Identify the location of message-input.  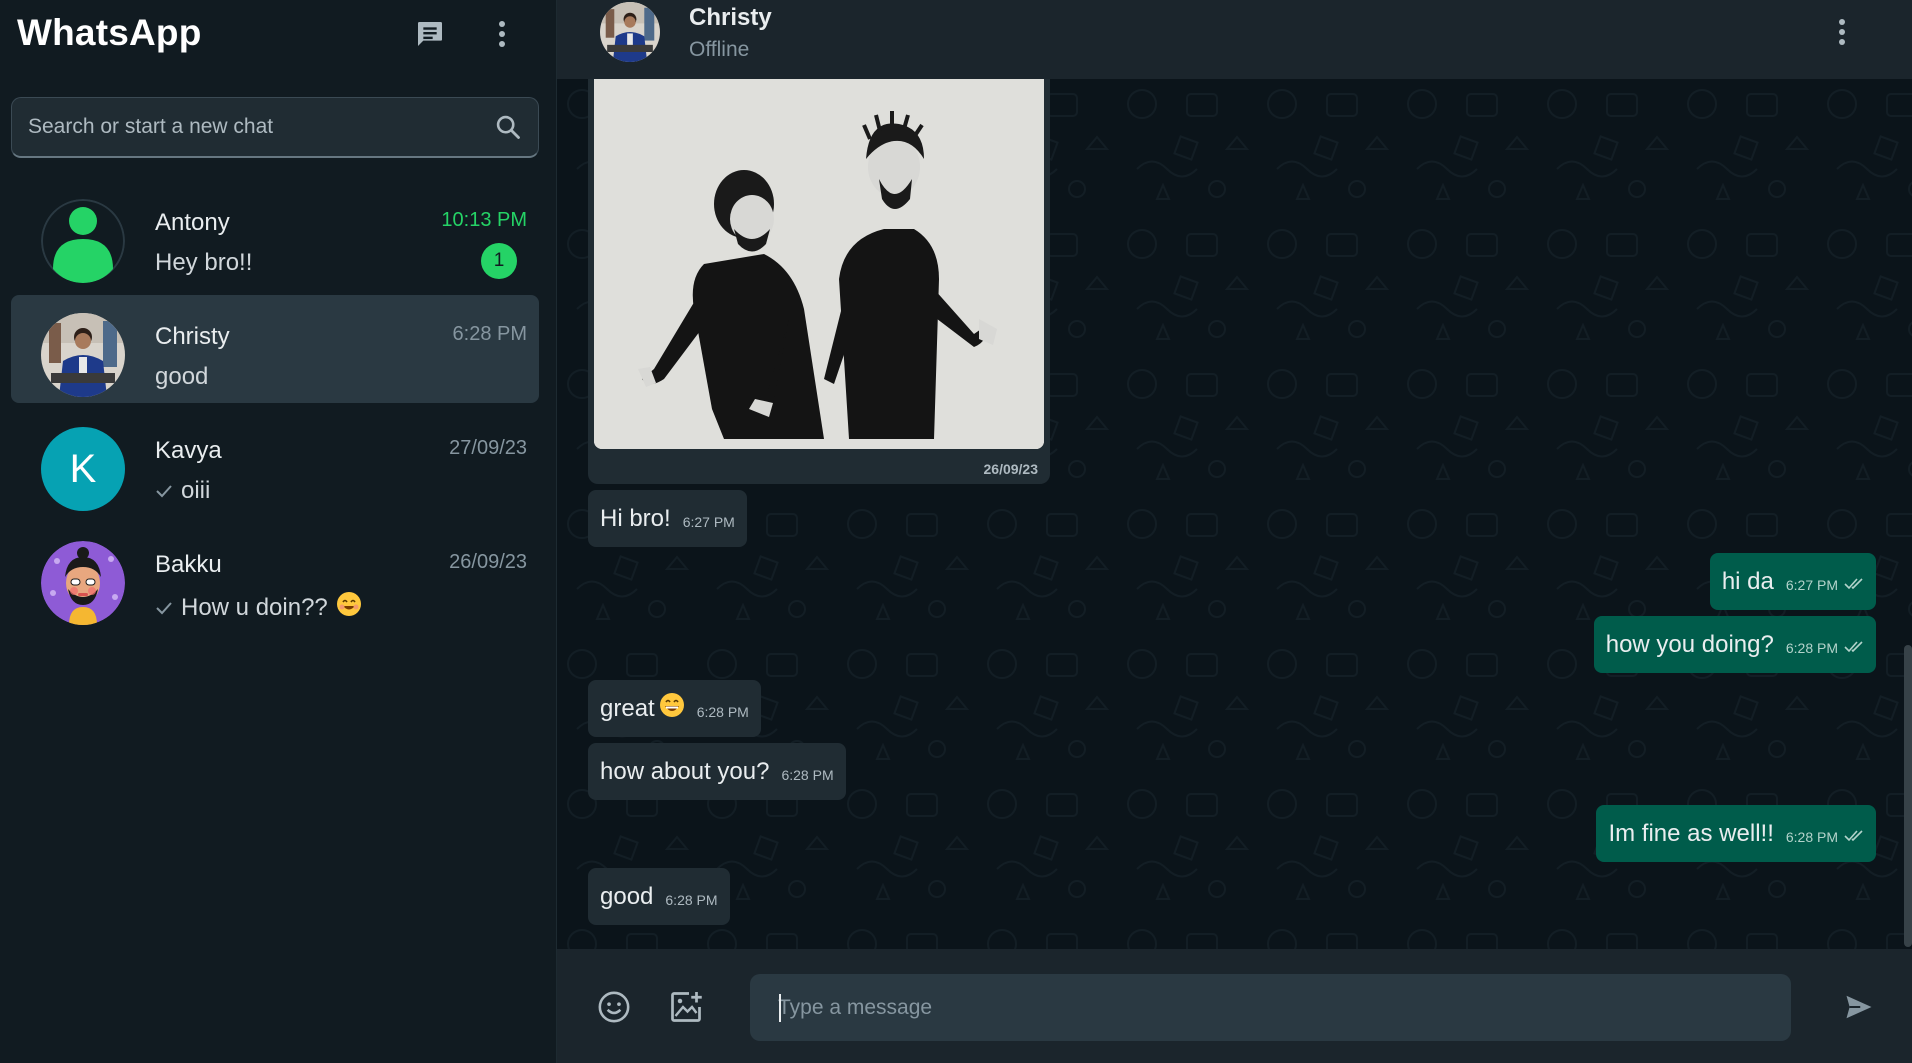
(1270, 1007).